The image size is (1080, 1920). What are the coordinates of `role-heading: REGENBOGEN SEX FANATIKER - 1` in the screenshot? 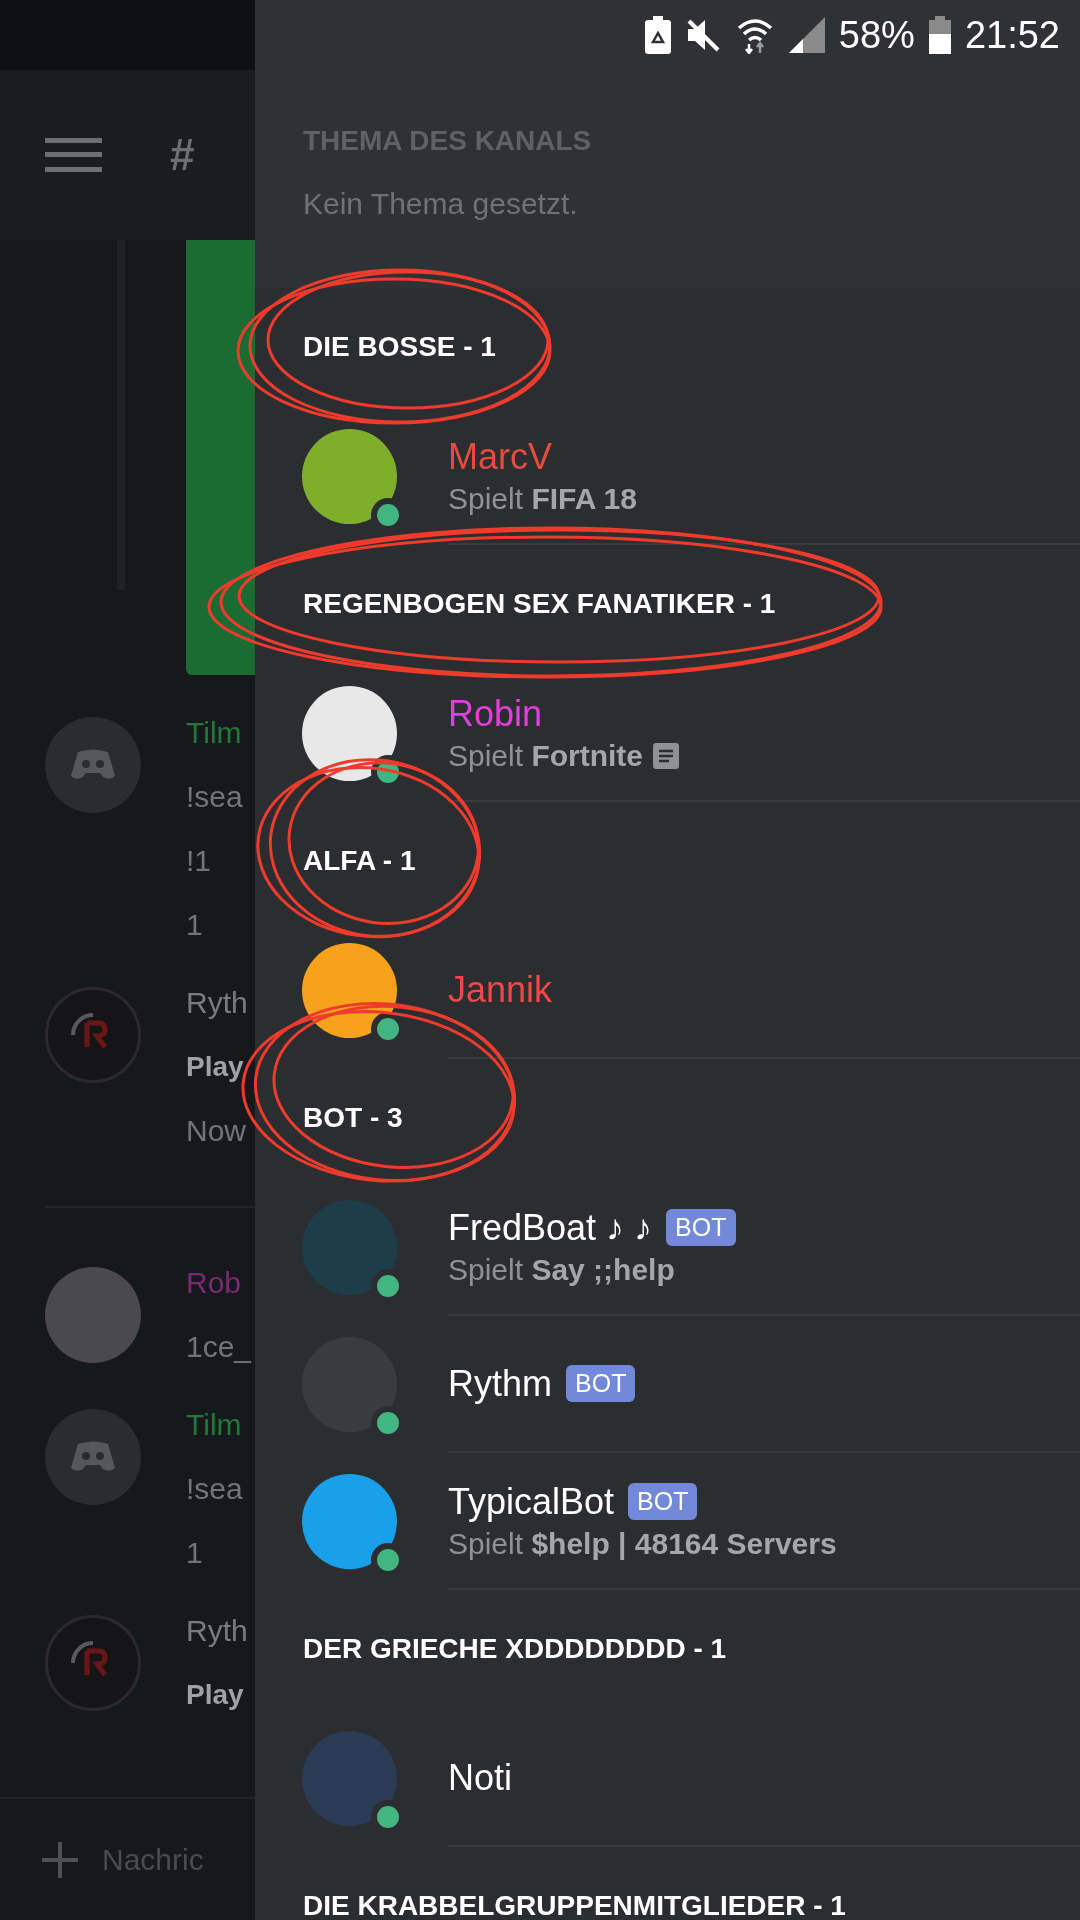 It's located at (539, 603).